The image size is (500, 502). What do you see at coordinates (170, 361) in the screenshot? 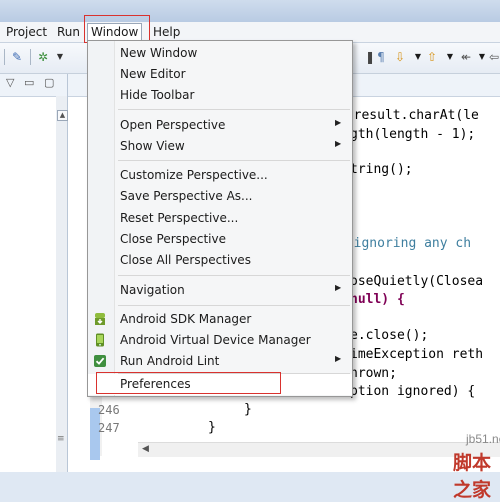
I see `menu-item-label: Run Android Lint` at bounding box center [170, 361].